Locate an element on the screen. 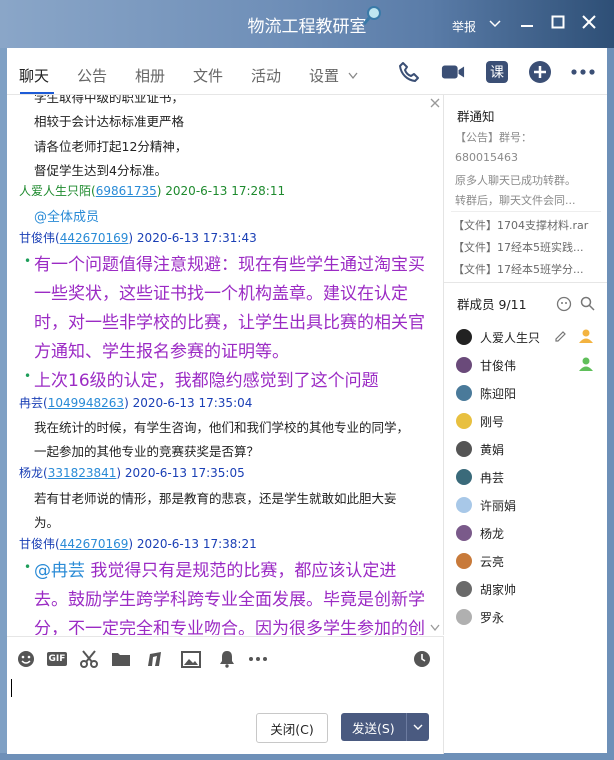 This screenshot has height=760, width=614. owner-icon is located at coordinates (586, 336).